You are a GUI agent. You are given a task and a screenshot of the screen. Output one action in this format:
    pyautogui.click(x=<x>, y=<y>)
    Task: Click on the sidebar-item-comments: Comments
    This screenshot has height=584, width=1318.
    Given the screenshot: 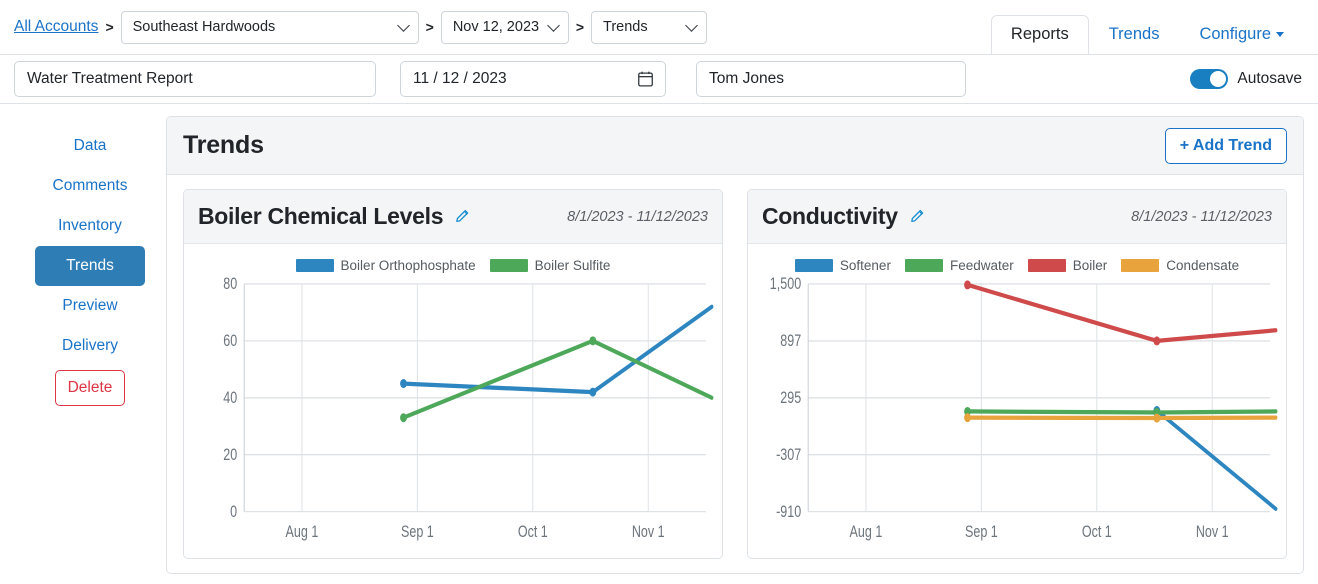 What is the action you would take?
    pyautogui.click(x=90, y=186)
    